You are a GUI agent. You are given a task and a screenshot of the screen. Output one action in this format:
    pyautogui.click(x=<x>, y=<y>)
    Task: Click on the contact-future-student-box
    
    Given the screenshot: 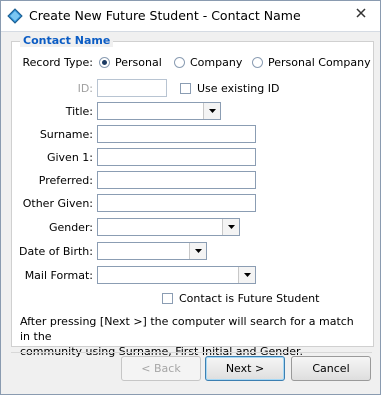 What is the action you would take?
    pyautogui.click(x=167, y=298)
    